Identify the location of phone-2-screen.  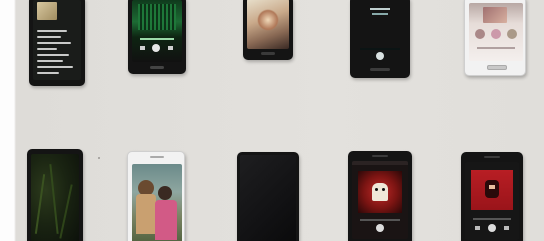
(157, 31).